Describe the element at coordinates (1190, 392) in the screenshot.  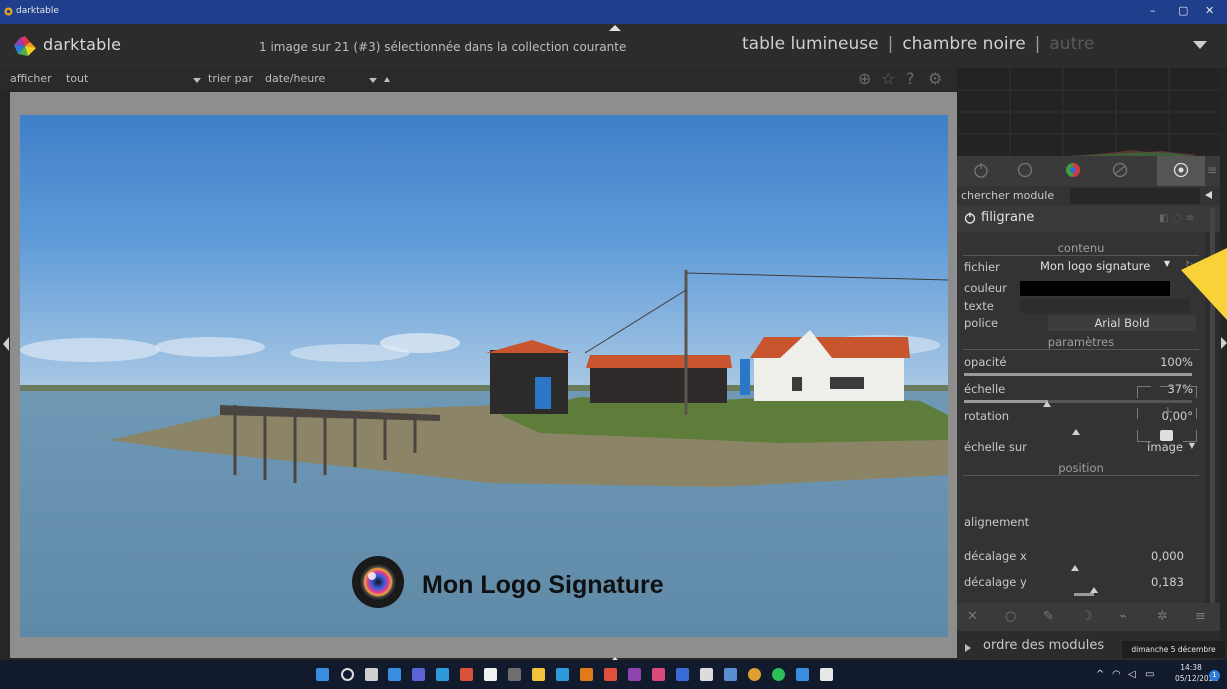
I see `align-top-right` at that location.